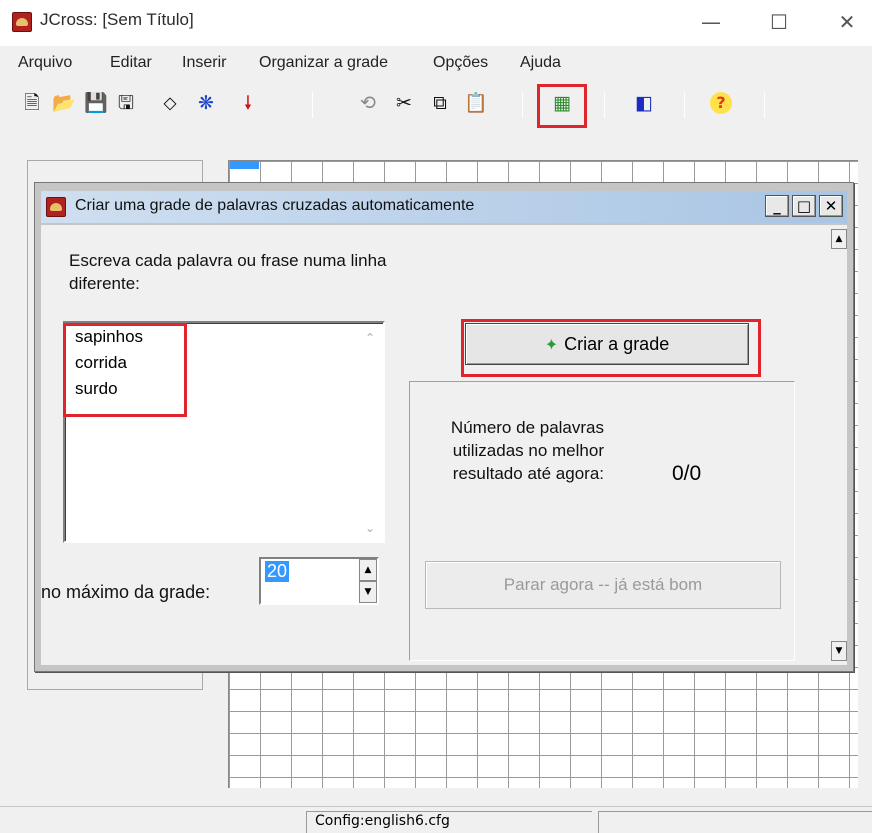 This screenshot has height=833, width=872. Describe the element at coordinates (460, 63) in the screenshot. I see `menu-opcoes: Opções` at that location.